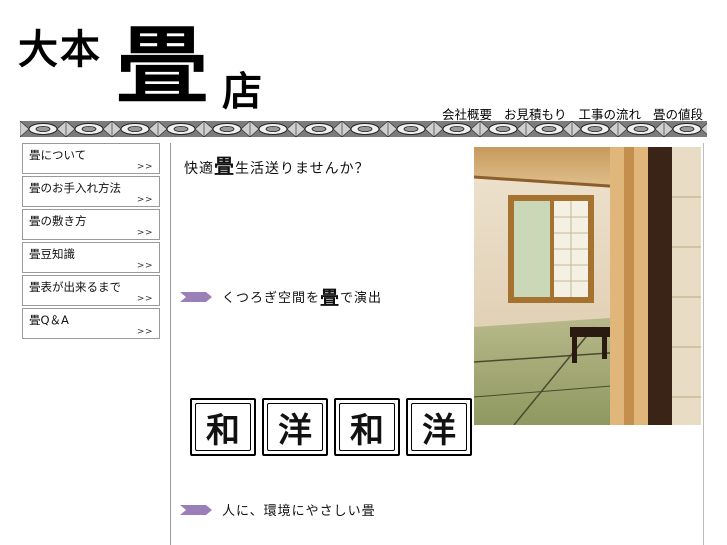  Describe the element at coordinates (302, 169) in the screenshot. I see `headline-post: 生活送りませんか？` at that location.